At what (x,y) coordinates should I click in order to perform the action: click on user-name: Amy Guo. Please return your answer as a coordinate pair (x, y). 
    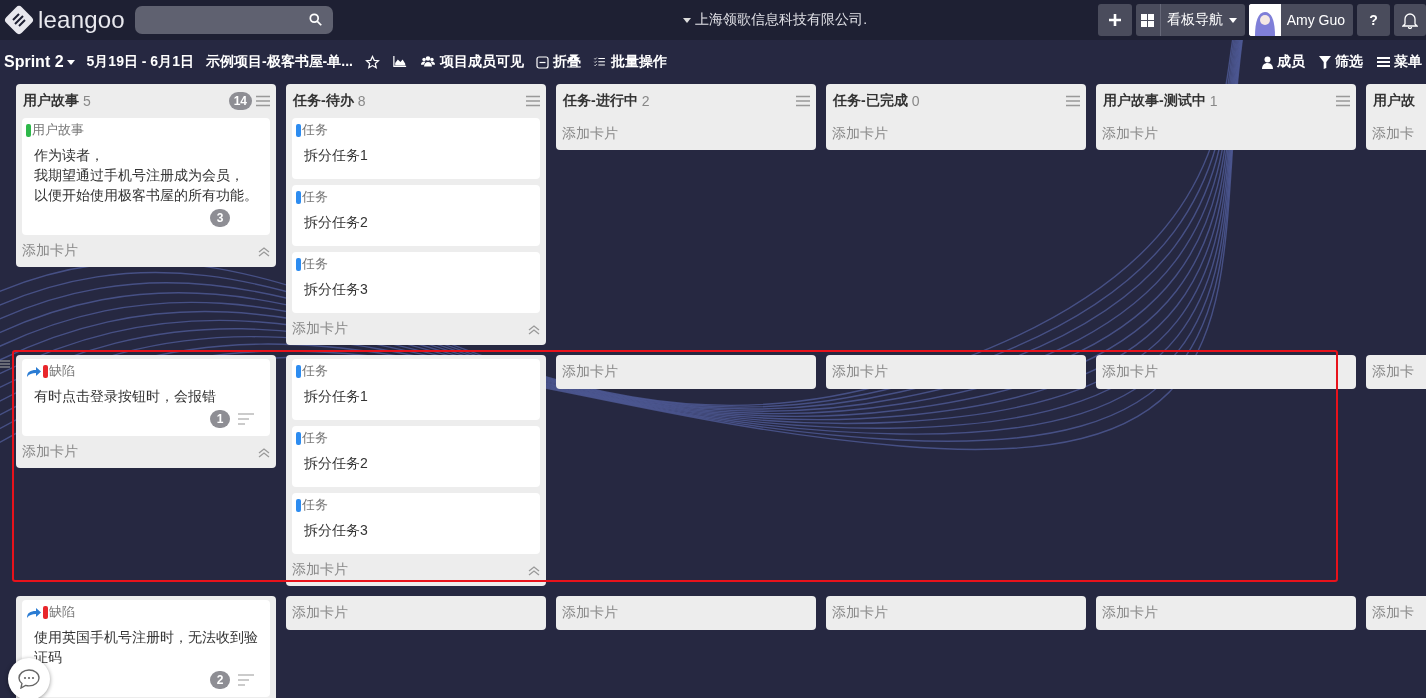
    Looking at the image, I should click on (1315, 20).